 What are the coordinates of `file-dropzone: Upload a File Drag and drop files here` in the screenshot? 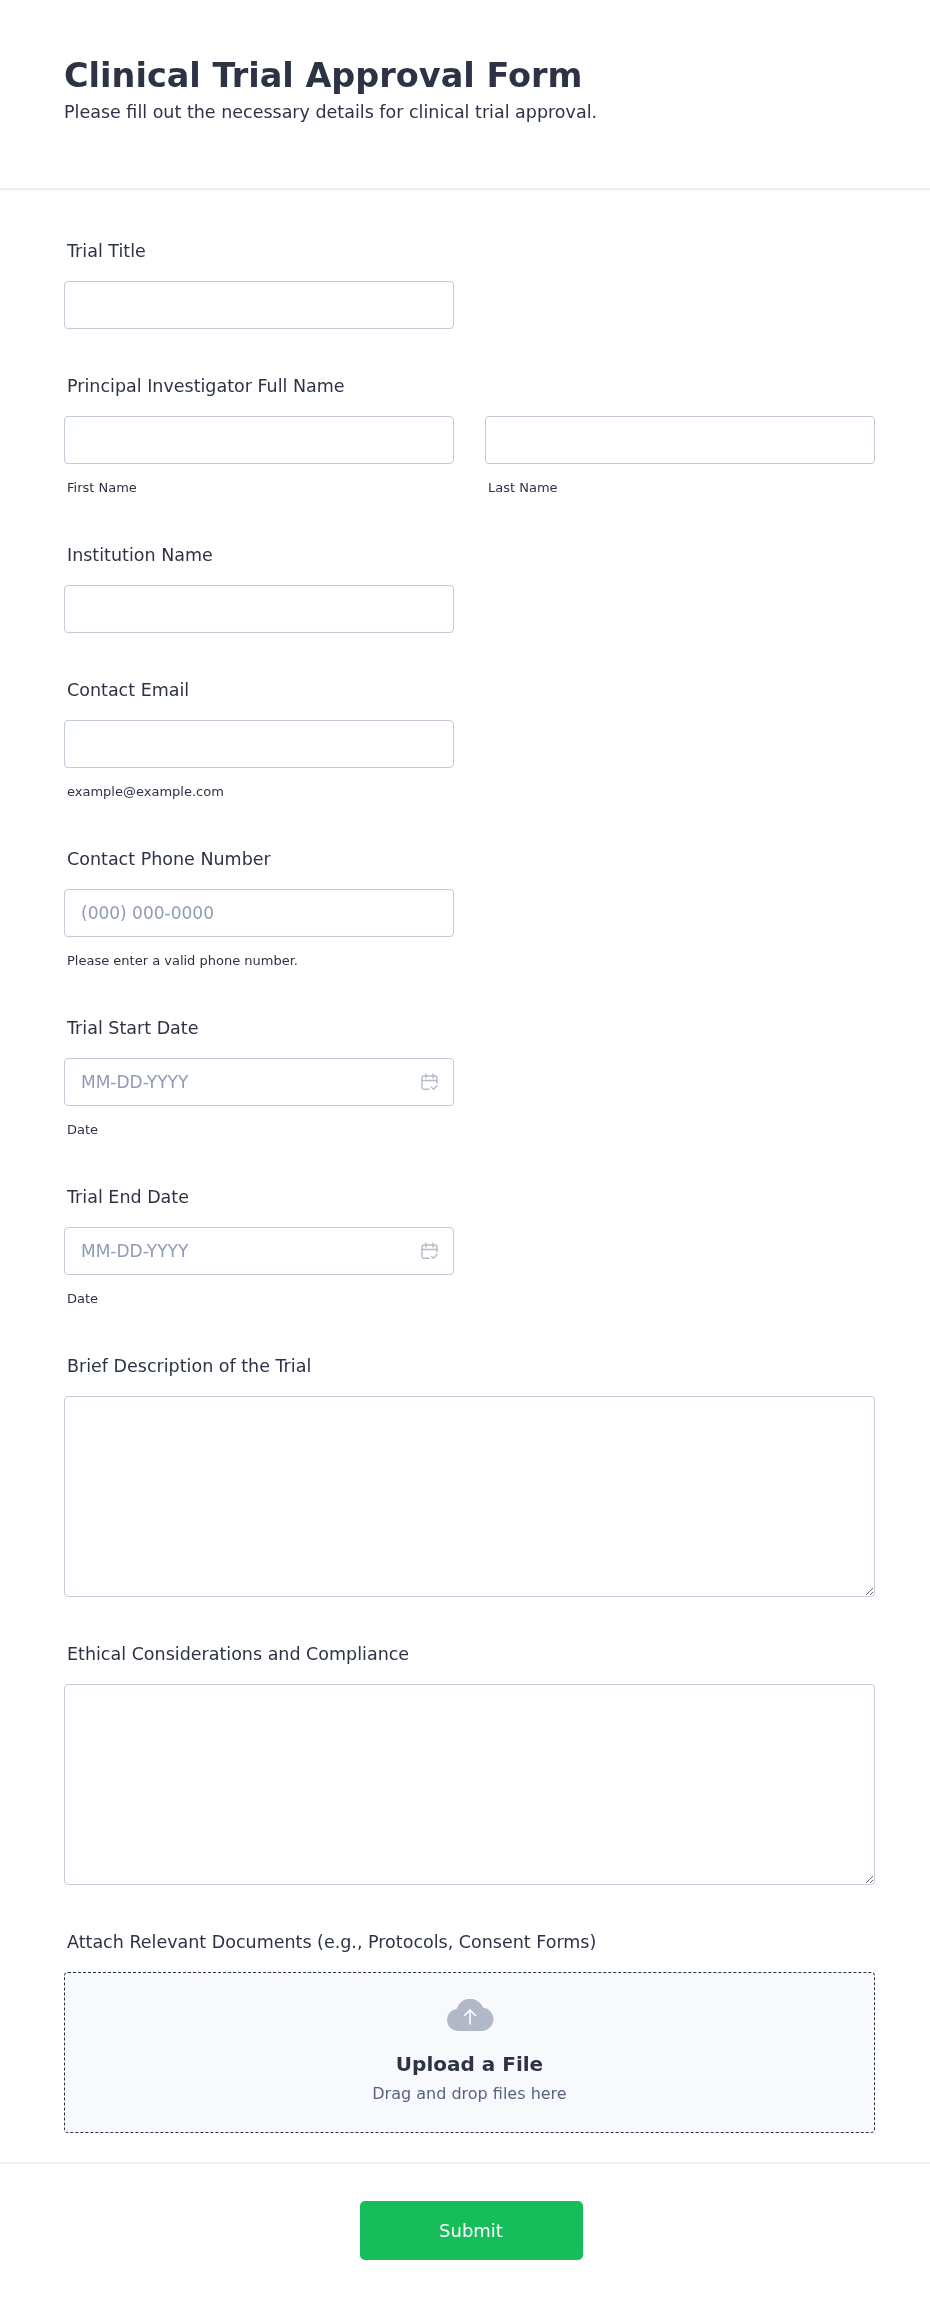 It's located at (469, 2052).